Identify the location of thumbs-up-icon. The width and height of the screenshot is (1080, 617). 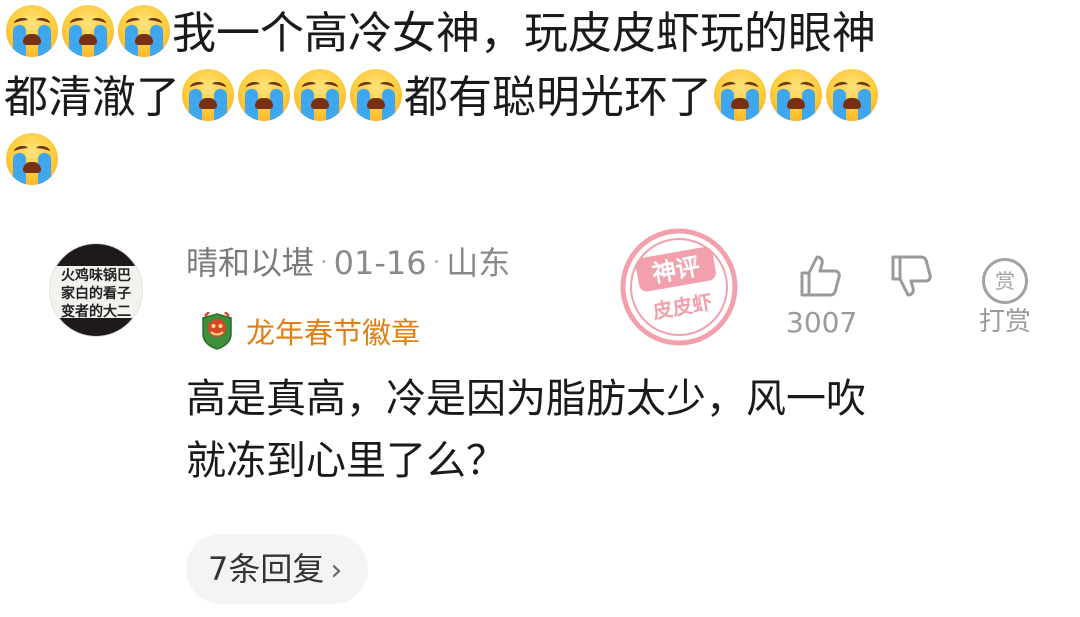
(820, 276).